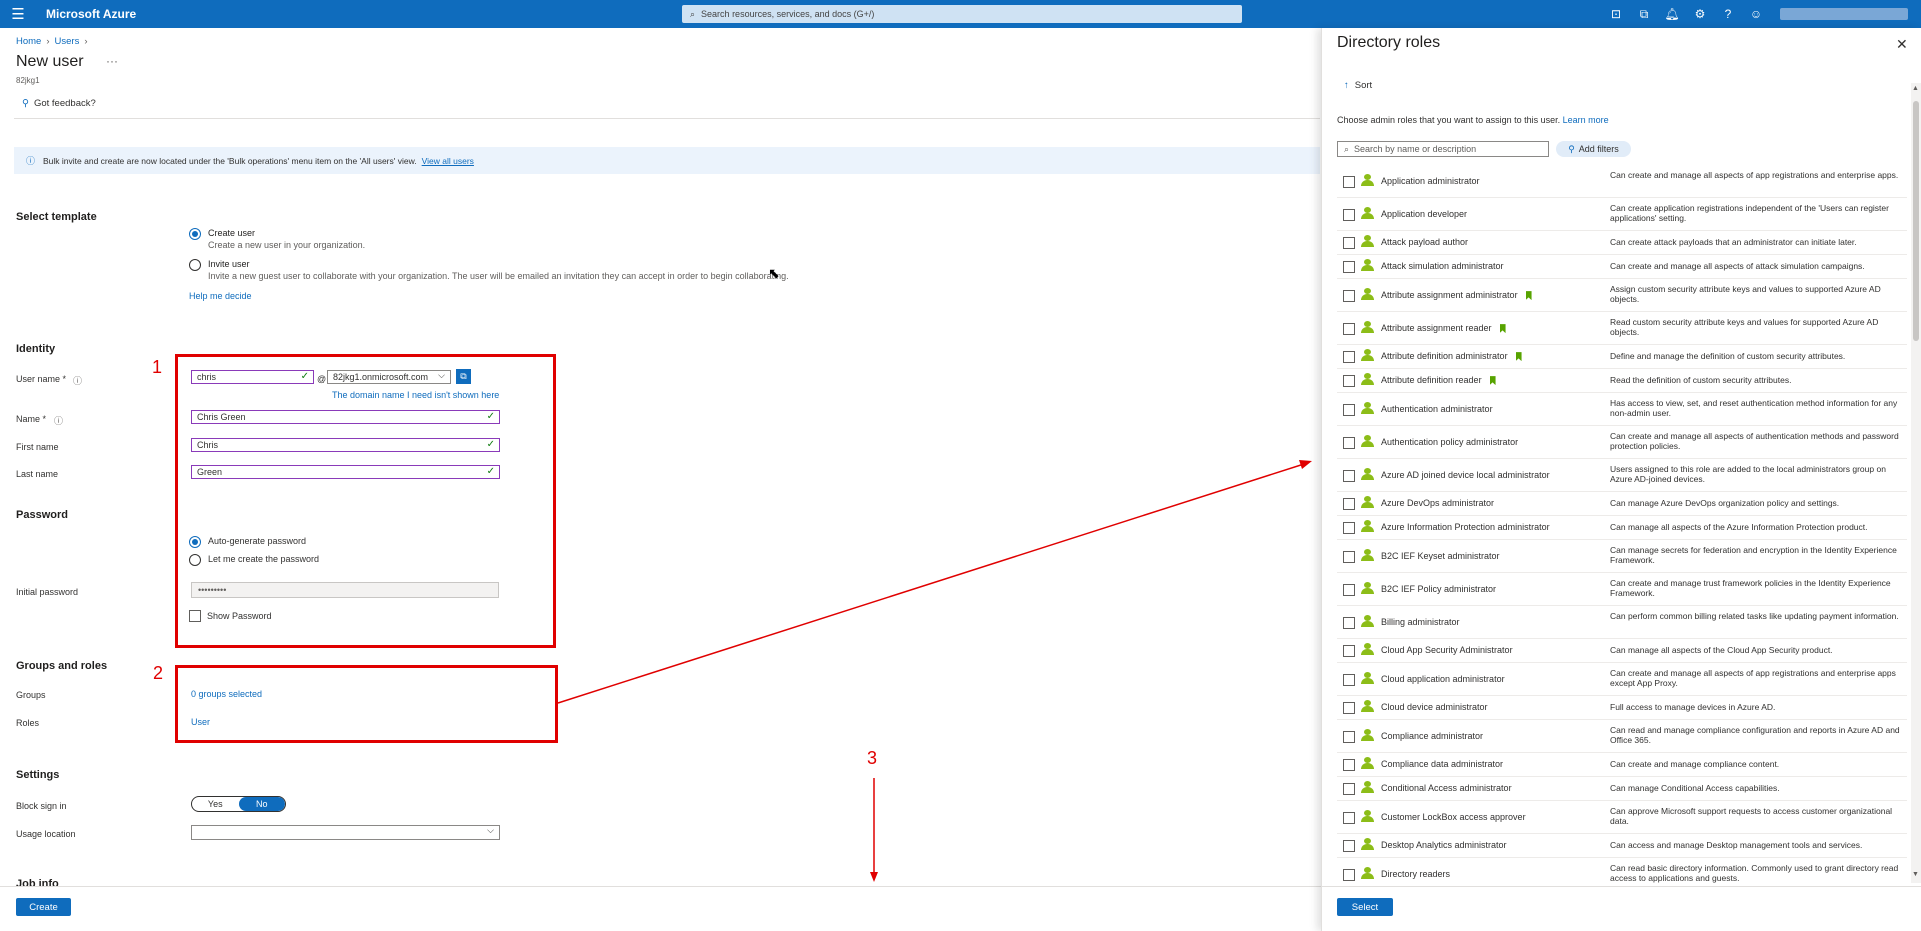 The width and height of the screenshot is (1921, 931). Describe the element at coordinates (18, 14) in the screenshot. I see `hamburger-menu-icon: ☰` at that location.